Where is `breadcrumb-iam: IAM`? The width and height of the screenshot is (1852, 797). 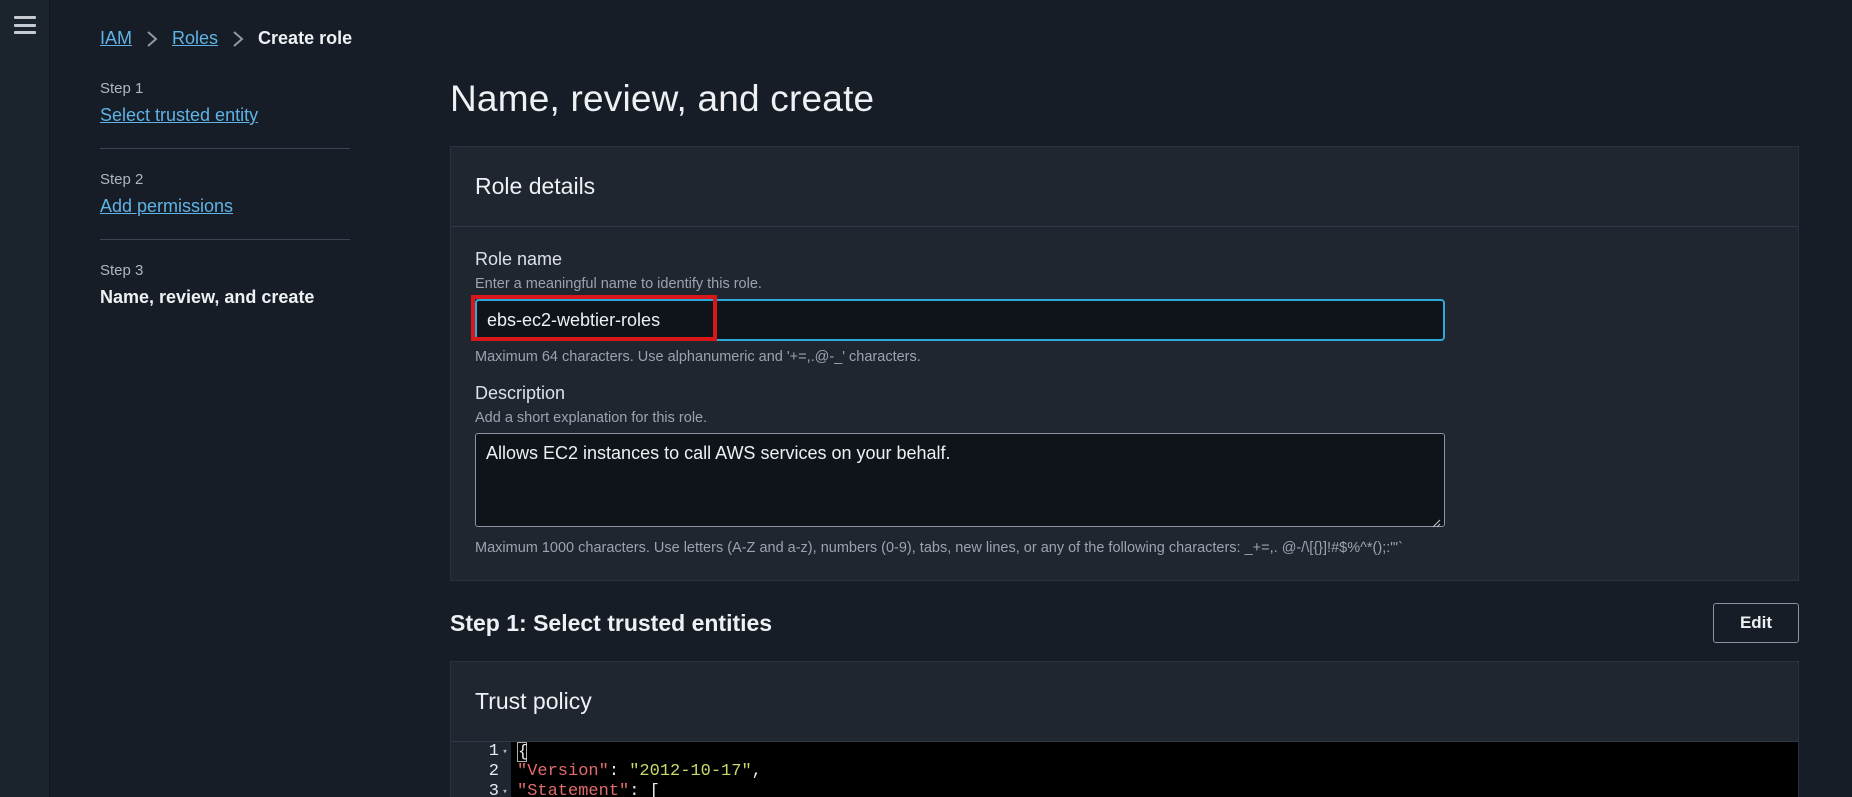
breadcrumb-iam: IAM is located at coordinates (116, 38).